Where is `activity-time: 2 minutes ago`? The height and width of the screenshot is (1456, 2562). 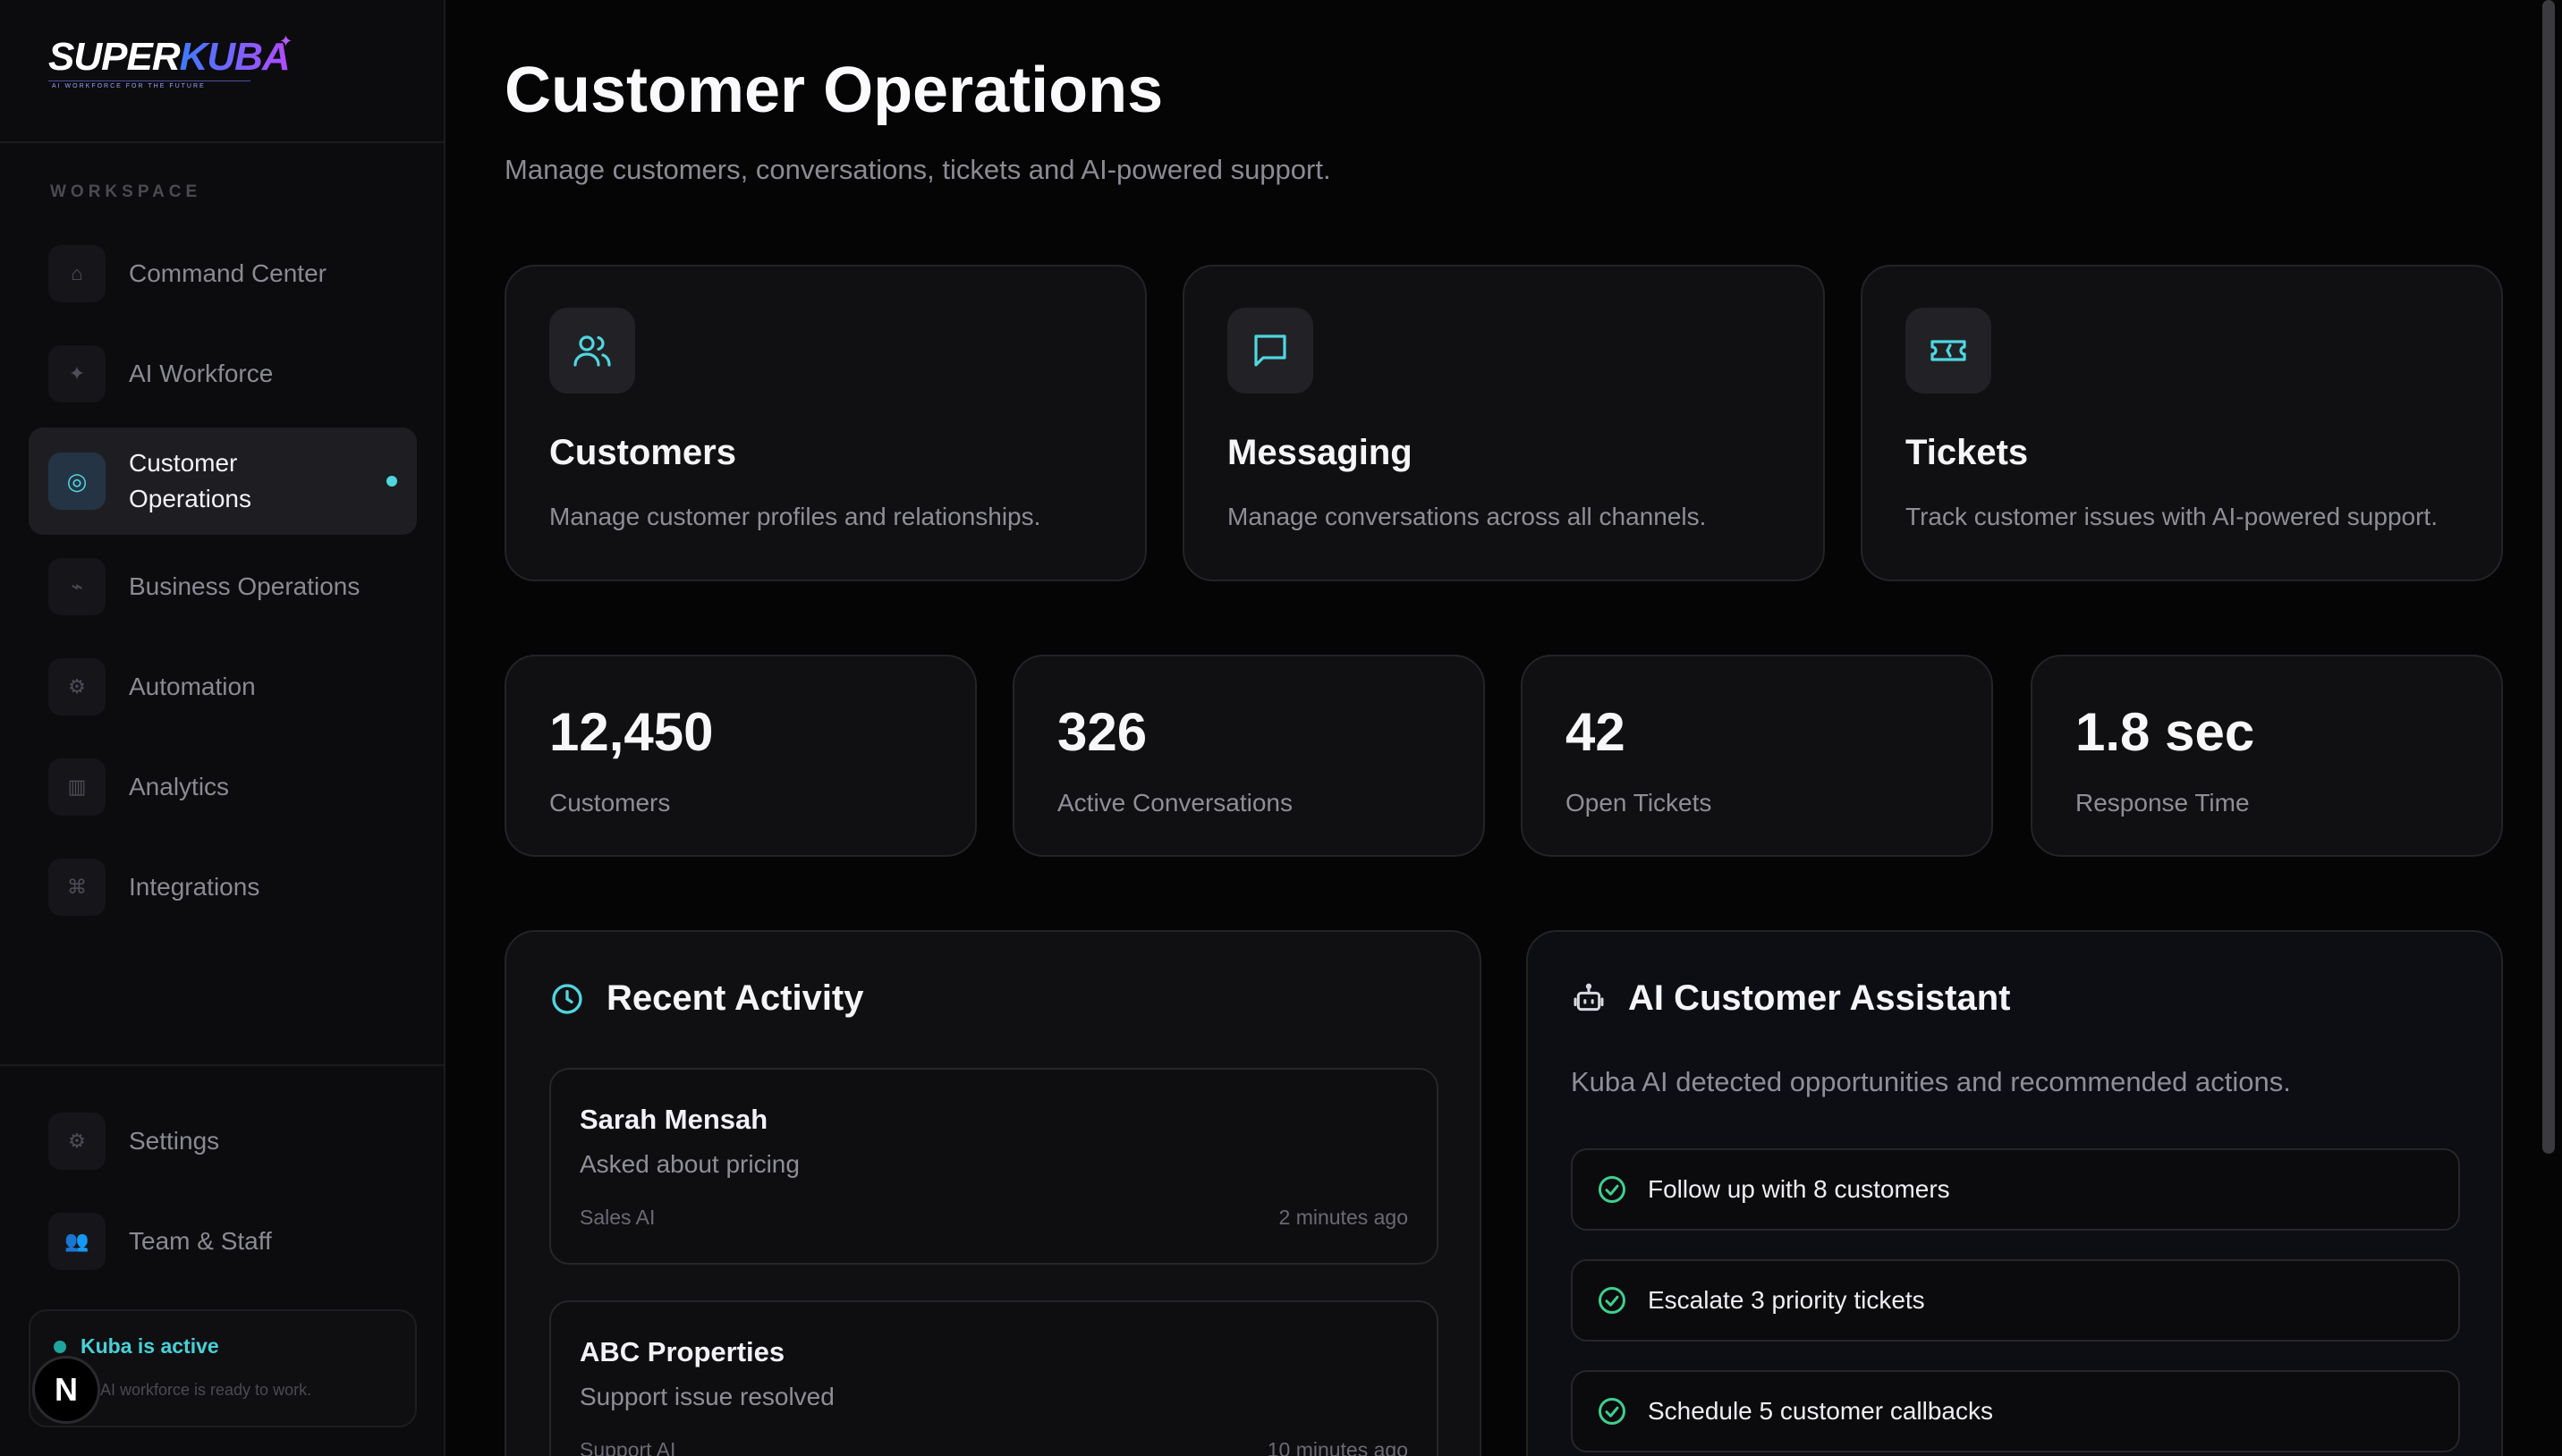
activity-time: 2 minutes ago is located at coordinates (1343, 1217).